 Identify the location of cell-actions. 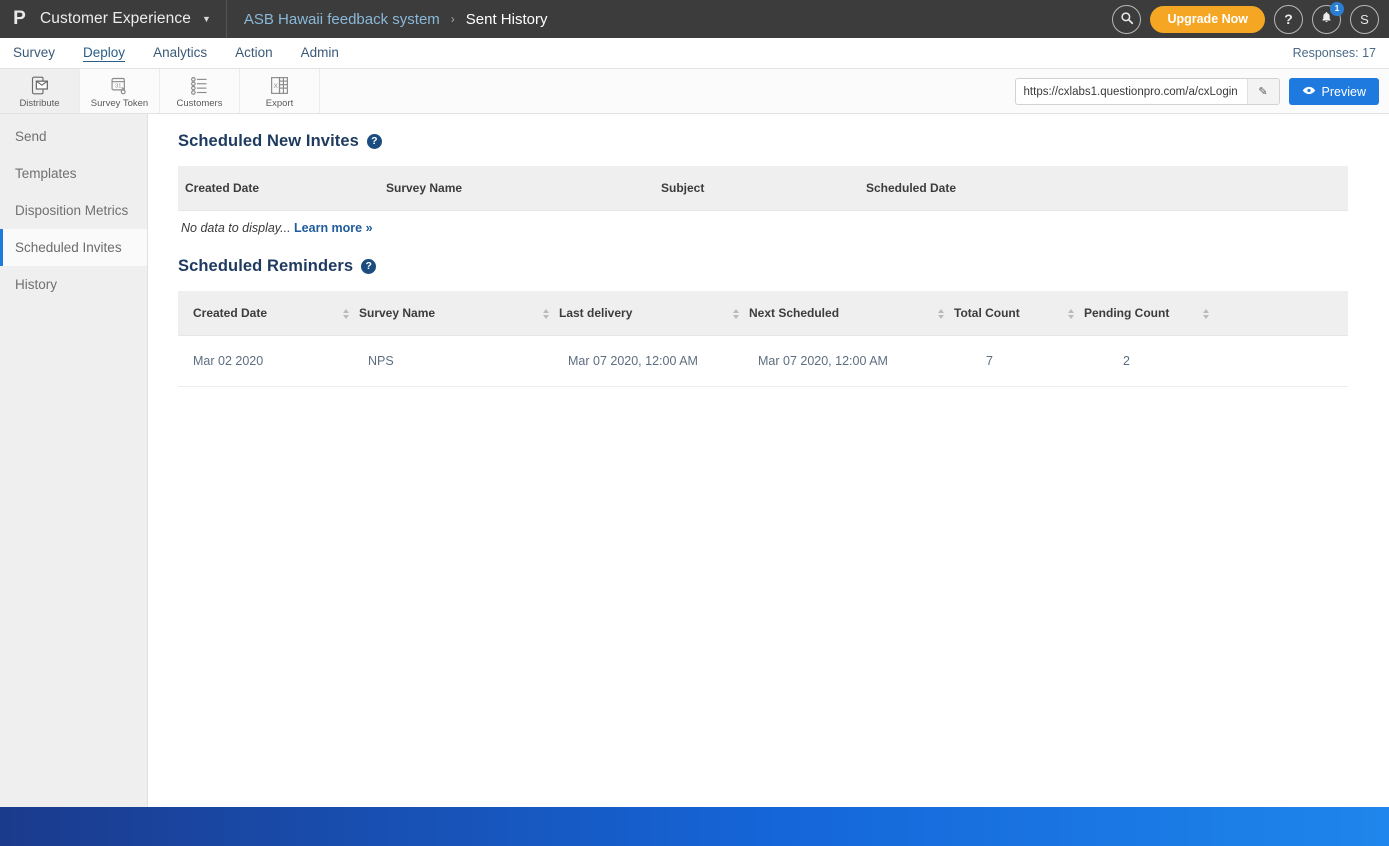
(1275, 361).